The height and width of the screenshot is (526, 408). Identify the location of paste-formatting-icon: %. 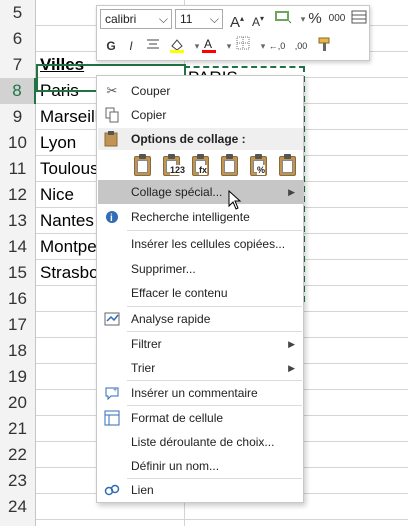
(259, 167).